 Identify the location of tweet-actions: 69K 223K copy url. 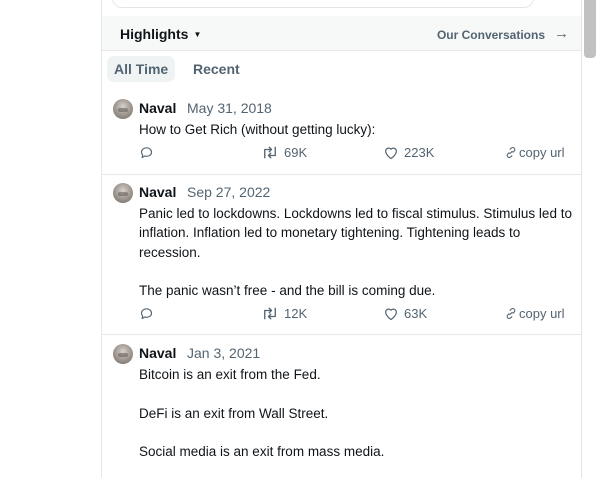
(341, 155).